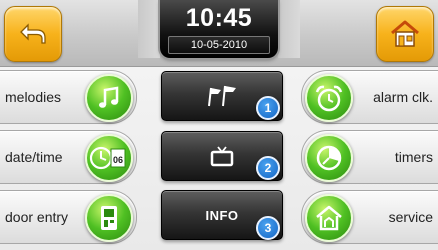 This screenshot has height=250, width=438. Describe the element at coordinates (410, 217) in the screenshot. I see `menu-item-label: service` at that location.